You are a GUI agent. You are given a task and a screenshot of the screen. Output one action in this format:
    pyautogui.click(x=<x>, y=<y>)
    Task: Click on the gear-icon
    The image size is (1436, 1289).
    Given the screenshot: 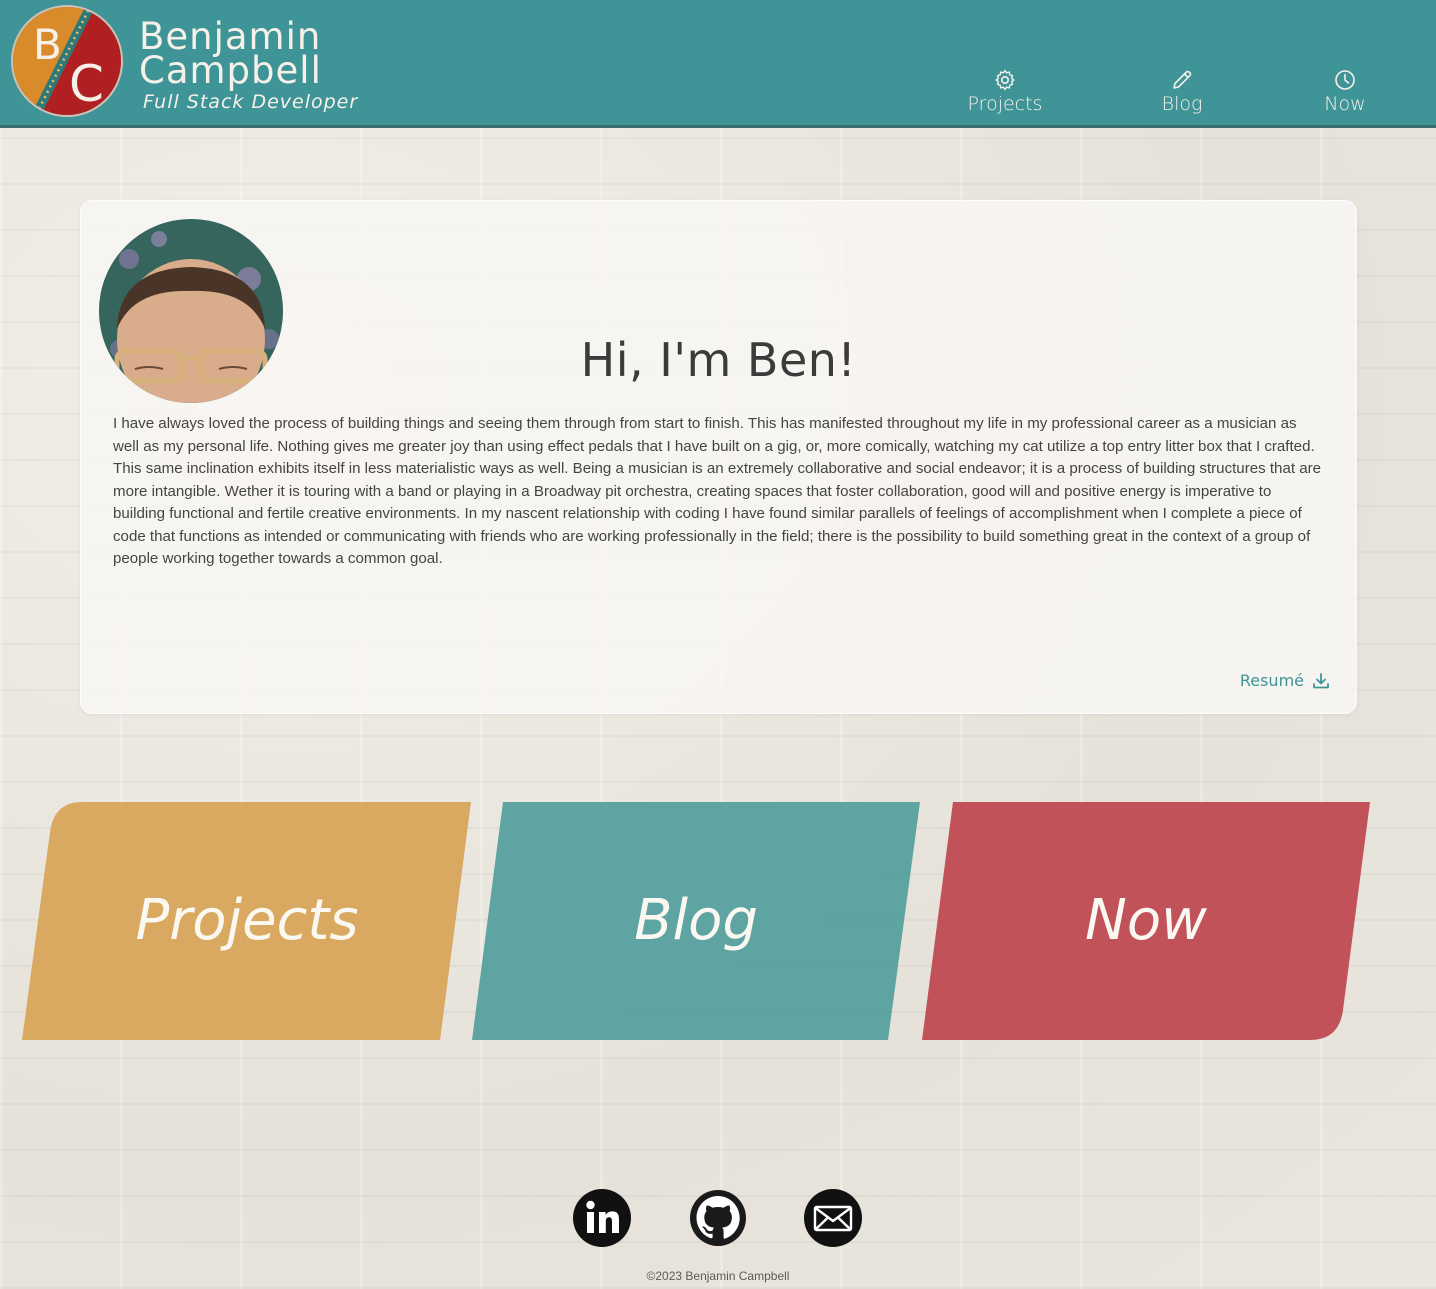 What is the action you would take?
    pyautogui.click(x=1005, y=80)
    